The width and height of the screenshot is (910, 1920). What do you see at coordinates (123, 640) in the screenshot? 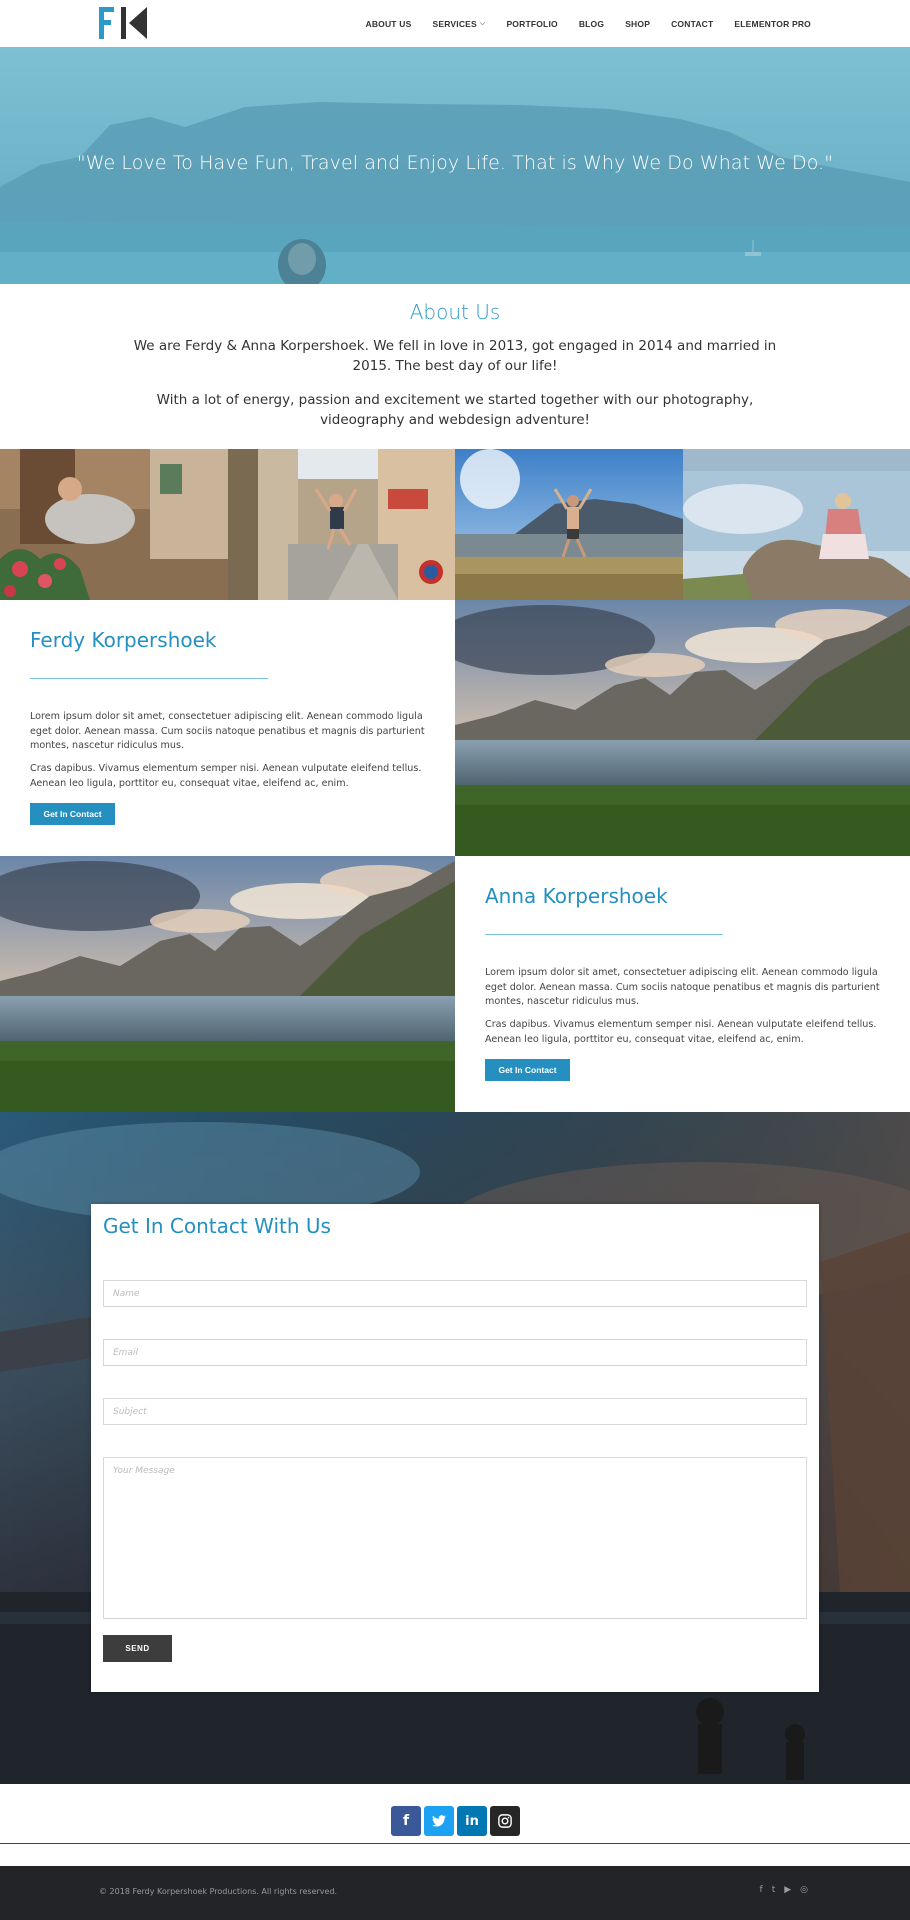
I see `profile-name: Ferdy Korpershoek` at bounding box center [123, 640].